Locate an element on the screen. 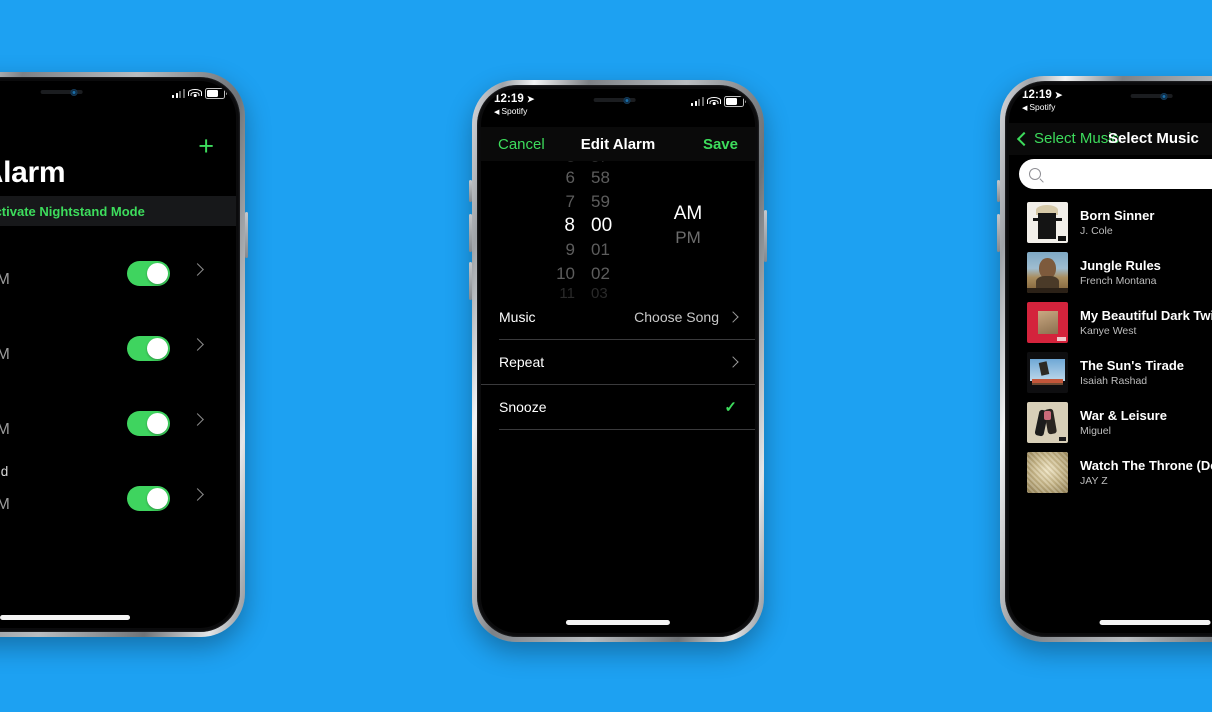 The height and width of the screenshot is (712, 1212). alarm-row: ee Bird 8:00AM is located at coordinates (118, 418).